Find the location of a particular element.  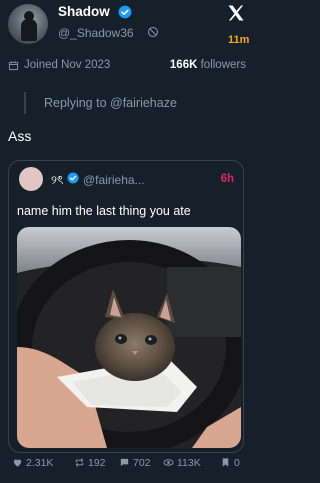

joined-date: Joined Nov 2023 is located at coordinates (67, 65).